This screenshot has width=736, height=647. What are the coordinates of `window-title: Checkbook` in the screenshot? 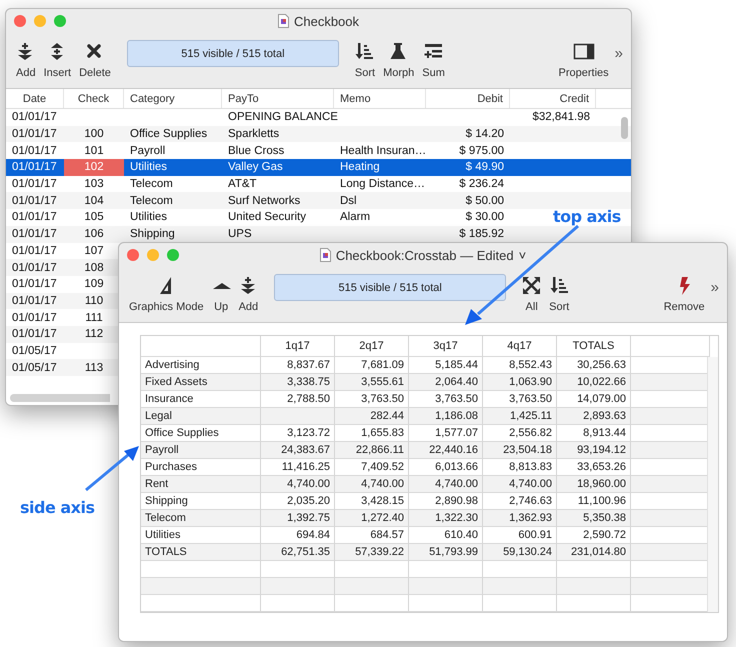 It's located at (327, 21).